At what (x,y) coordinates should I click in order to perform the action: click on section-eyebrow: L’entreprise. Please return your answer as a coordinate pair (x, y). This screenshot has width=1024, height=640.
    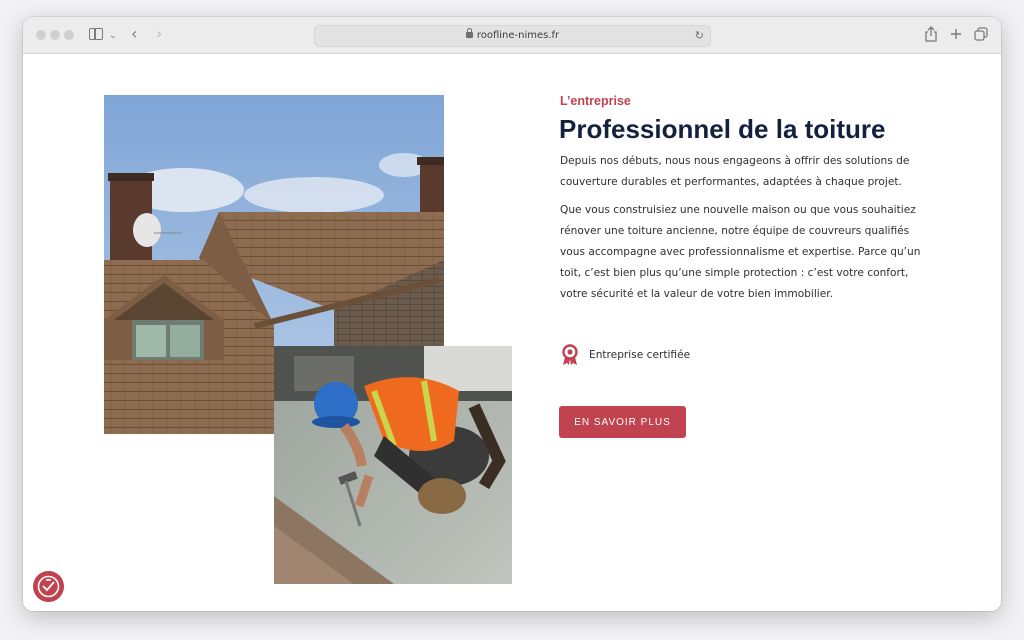
    Looking at the image, I should click on (595, 101).